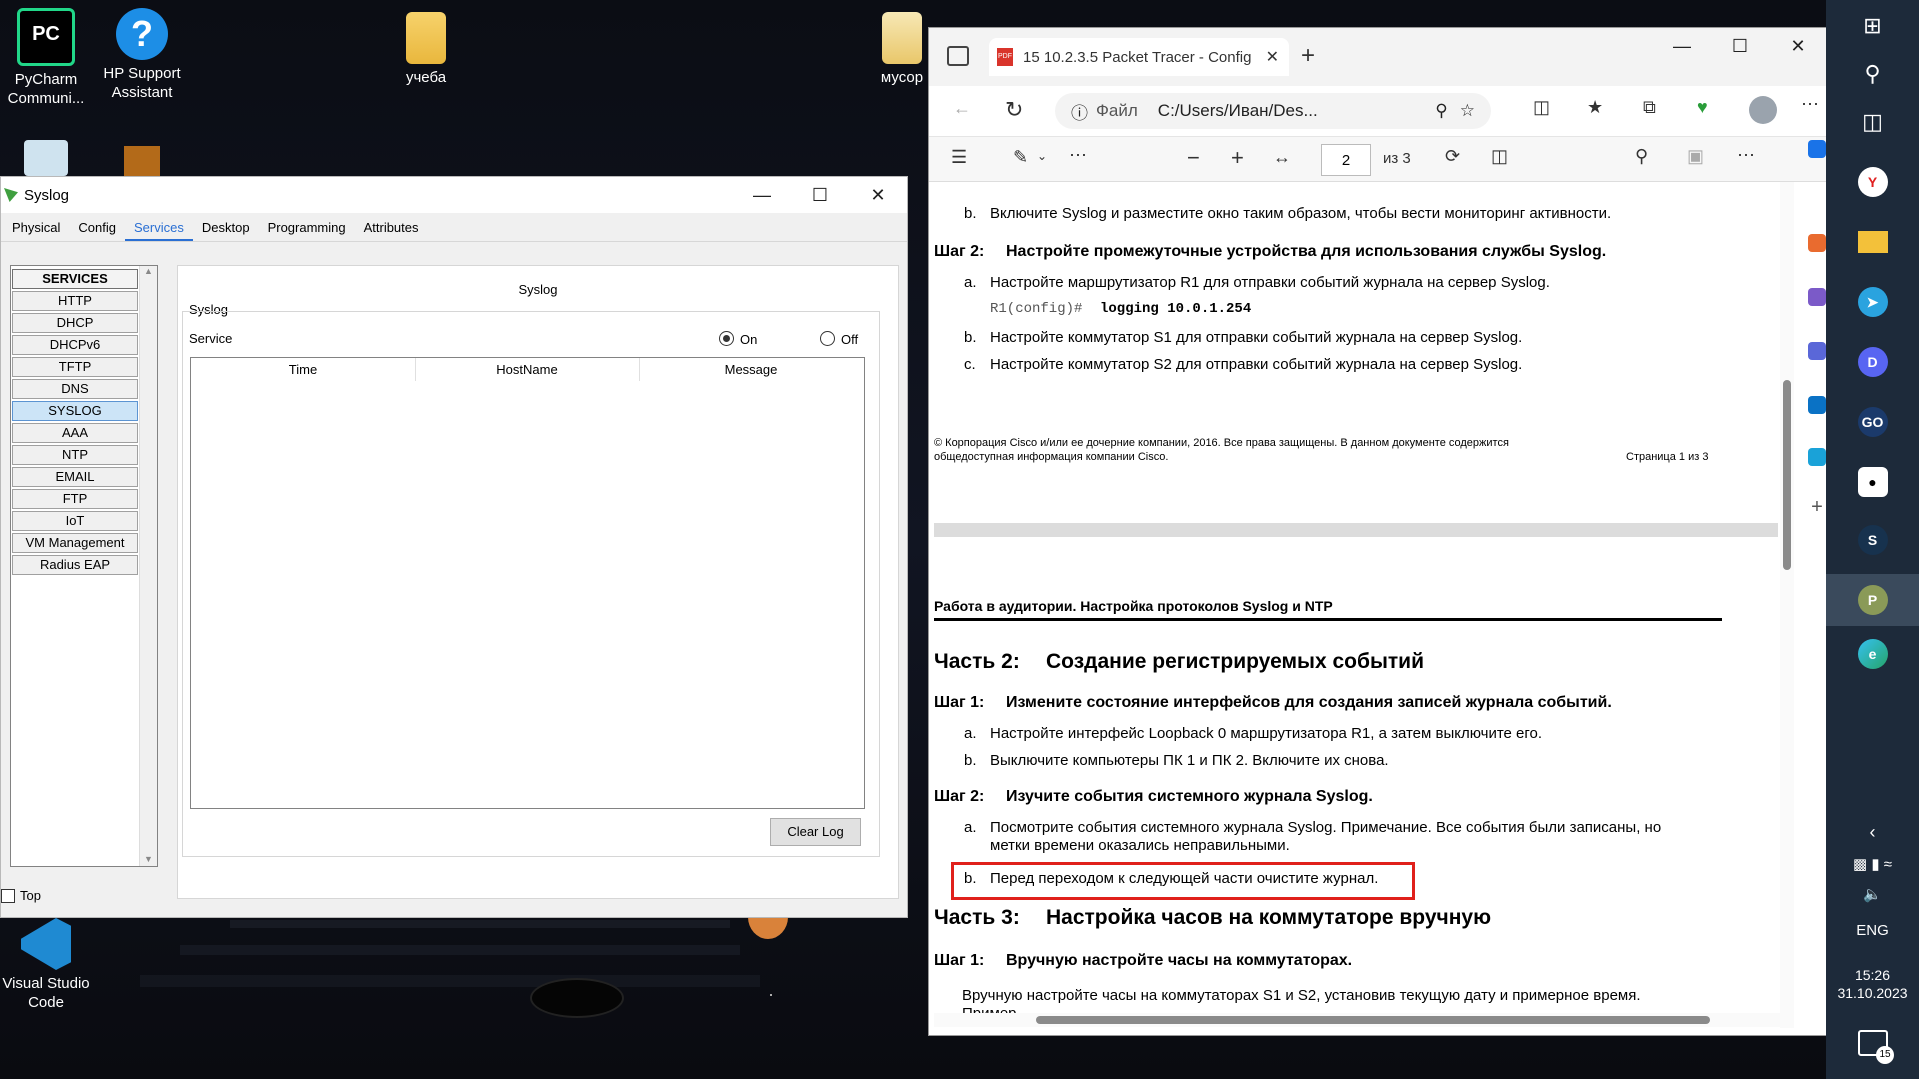 The image size is (1919, 1079). I want to click on maximize-button: ☐, so click(820, 195).